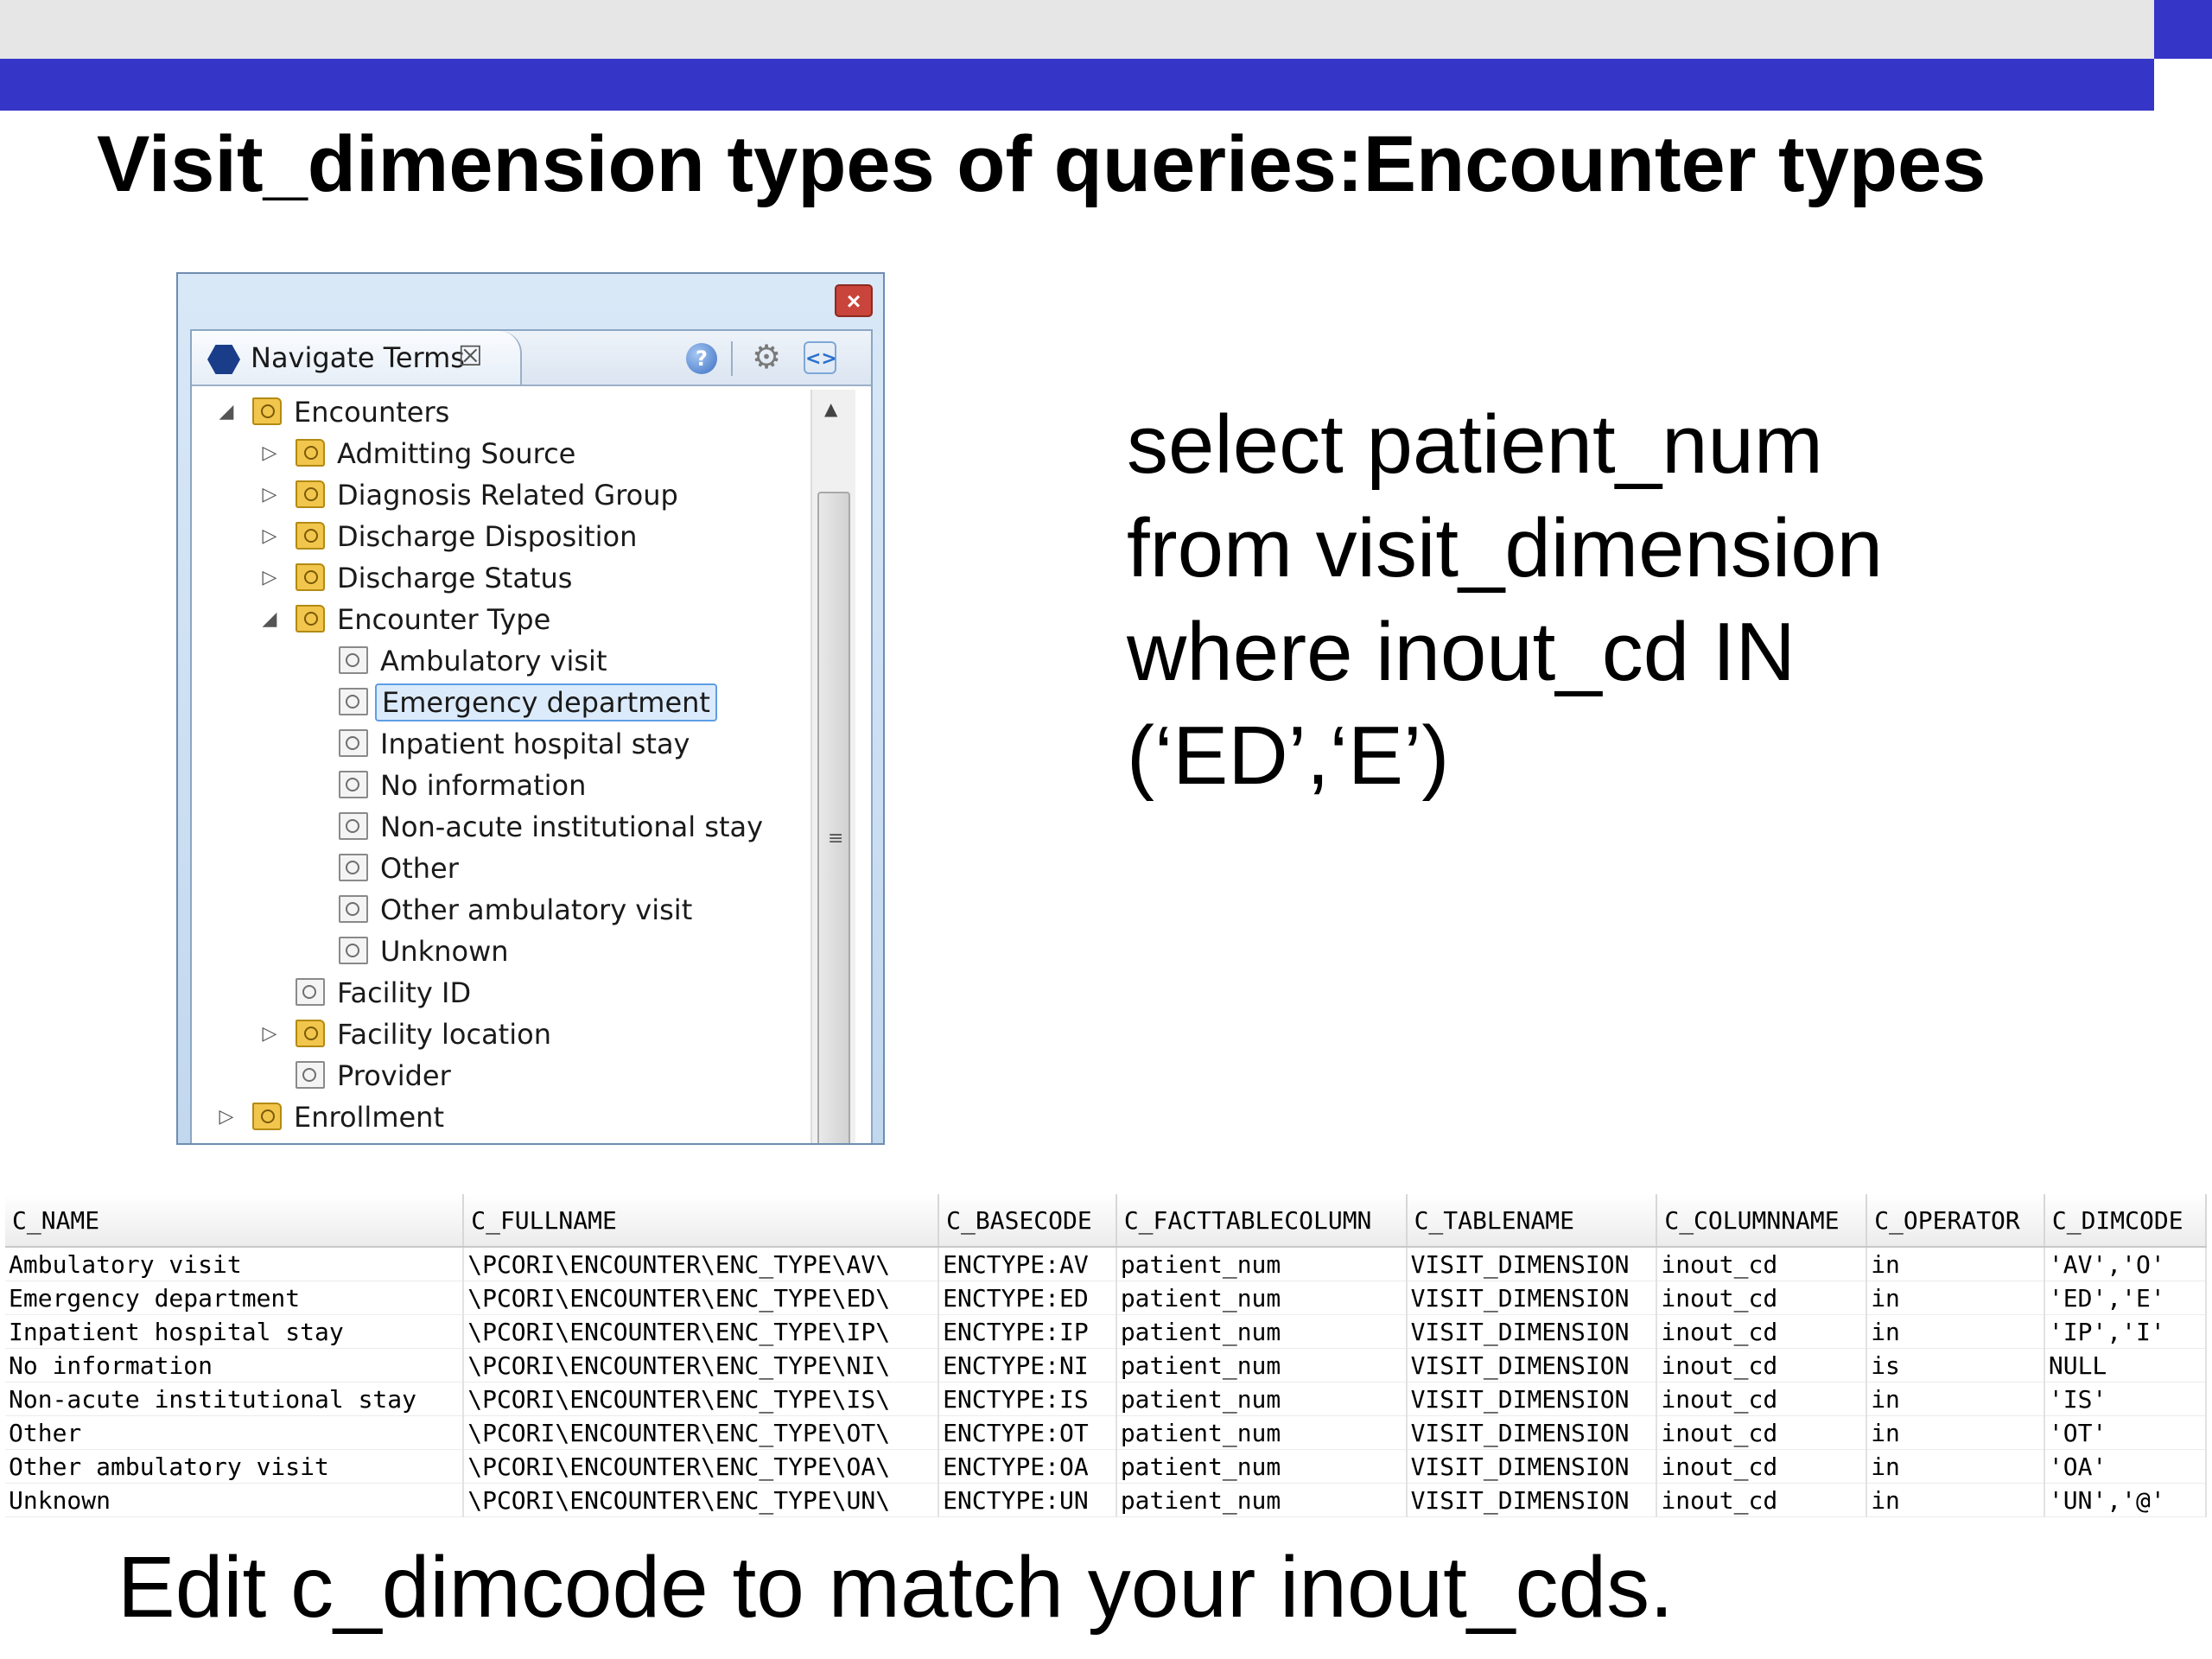 This screenshot has width=2212, height=1659. Describe the element at coordinates (701, 1365) in the screenshot. I see `table-cell: \PCORI\ENCOUNTER\ENC_TYPE\NI\` at that location.